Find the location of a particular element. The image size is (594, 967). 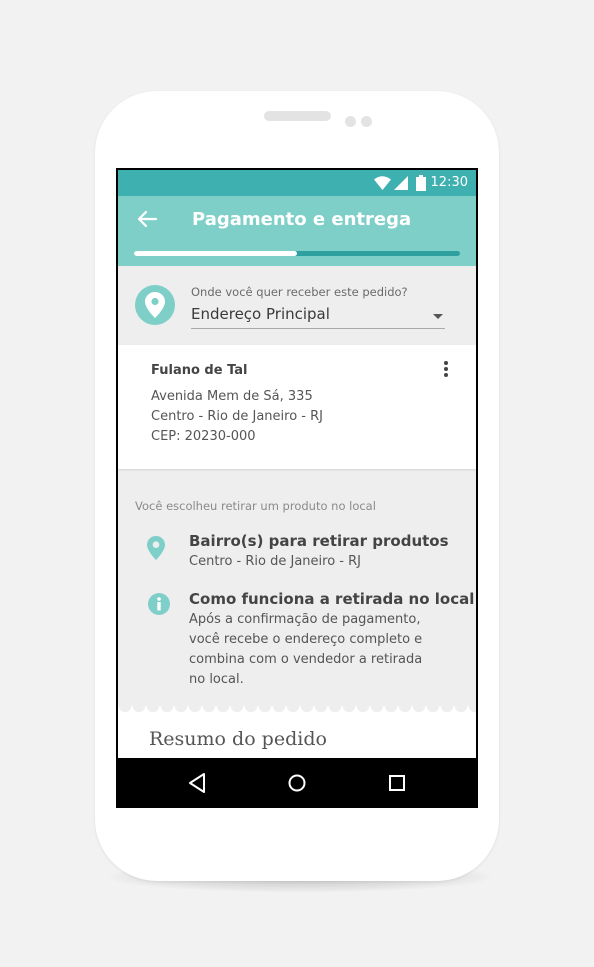

pickup-neighborhoods-value: Centro - Rio de Janeiro - RJ is located at coordinates (275, 561).